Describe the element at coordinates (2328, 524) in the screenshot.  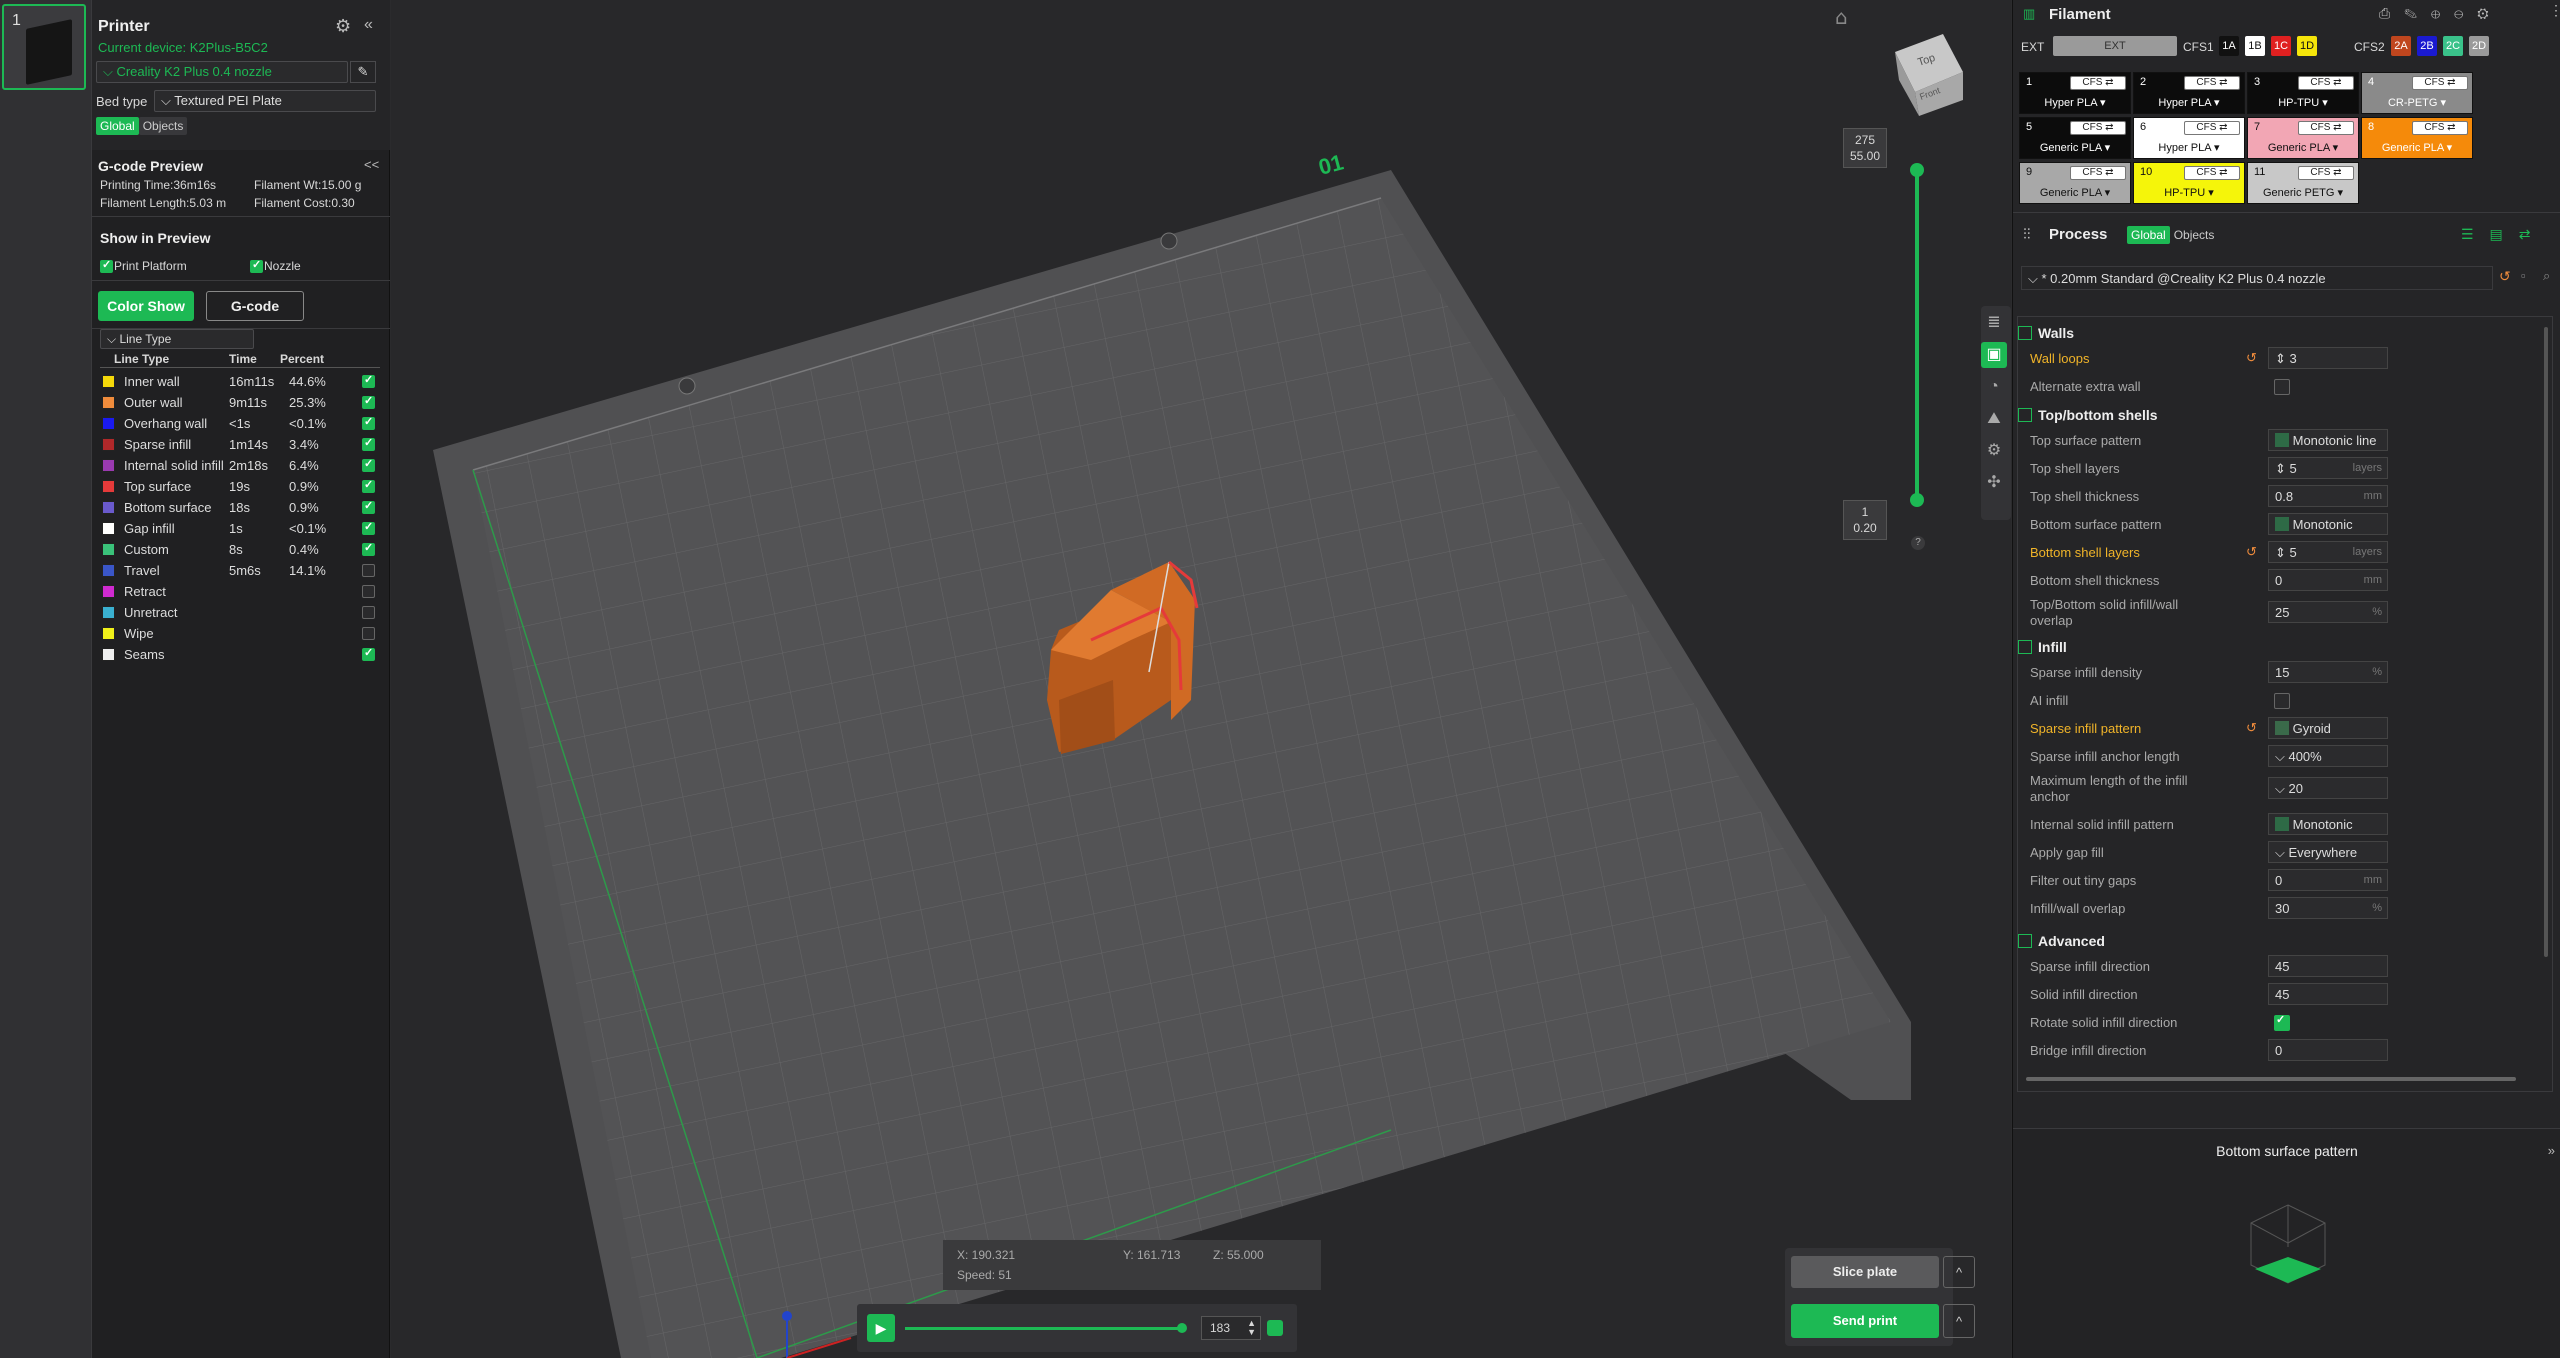
I see `bottom-surface-pattern-select: Monotonic` at that location.